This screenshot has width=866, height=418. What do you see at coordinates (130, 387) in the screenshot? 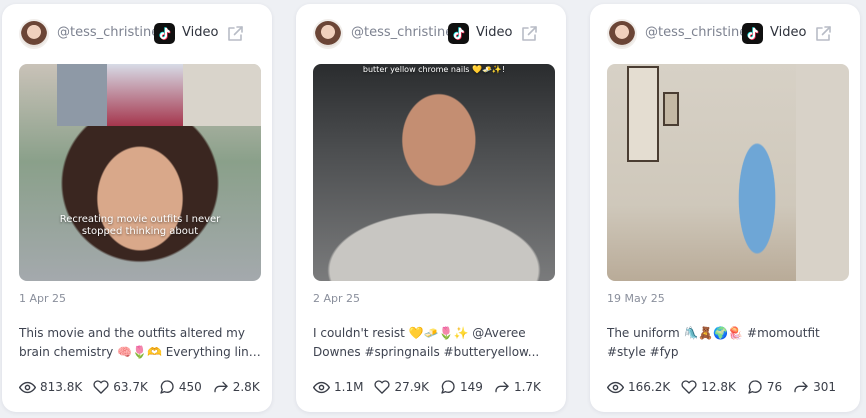
I see `likes-count: 63.7K` at bounding box center [130, 387].